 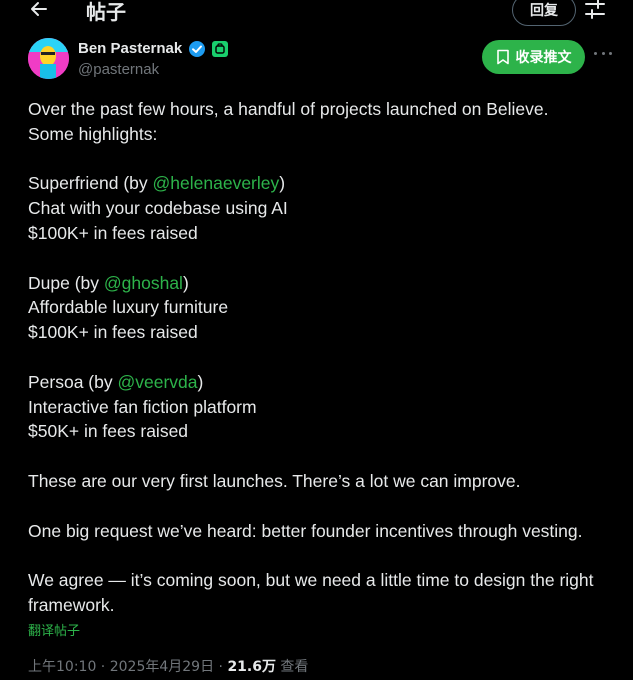 I want to click on view-count: 21.6万, so click(x=251, y=667).